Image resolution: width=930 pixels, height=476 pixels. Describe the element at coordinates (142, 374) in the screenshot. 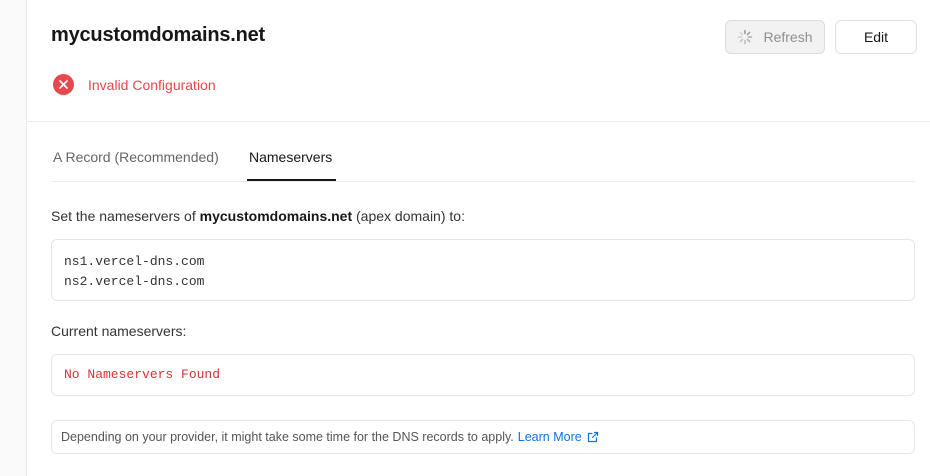

I see `current-nameservers-value: No Nameservers Found` at that location.